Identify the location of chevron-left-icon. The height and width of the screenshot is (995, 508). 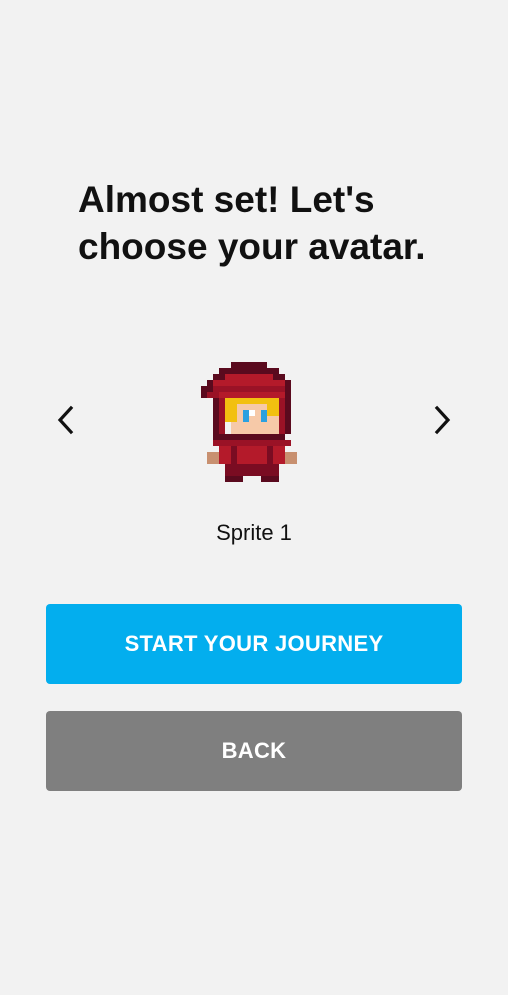
(65, 420).